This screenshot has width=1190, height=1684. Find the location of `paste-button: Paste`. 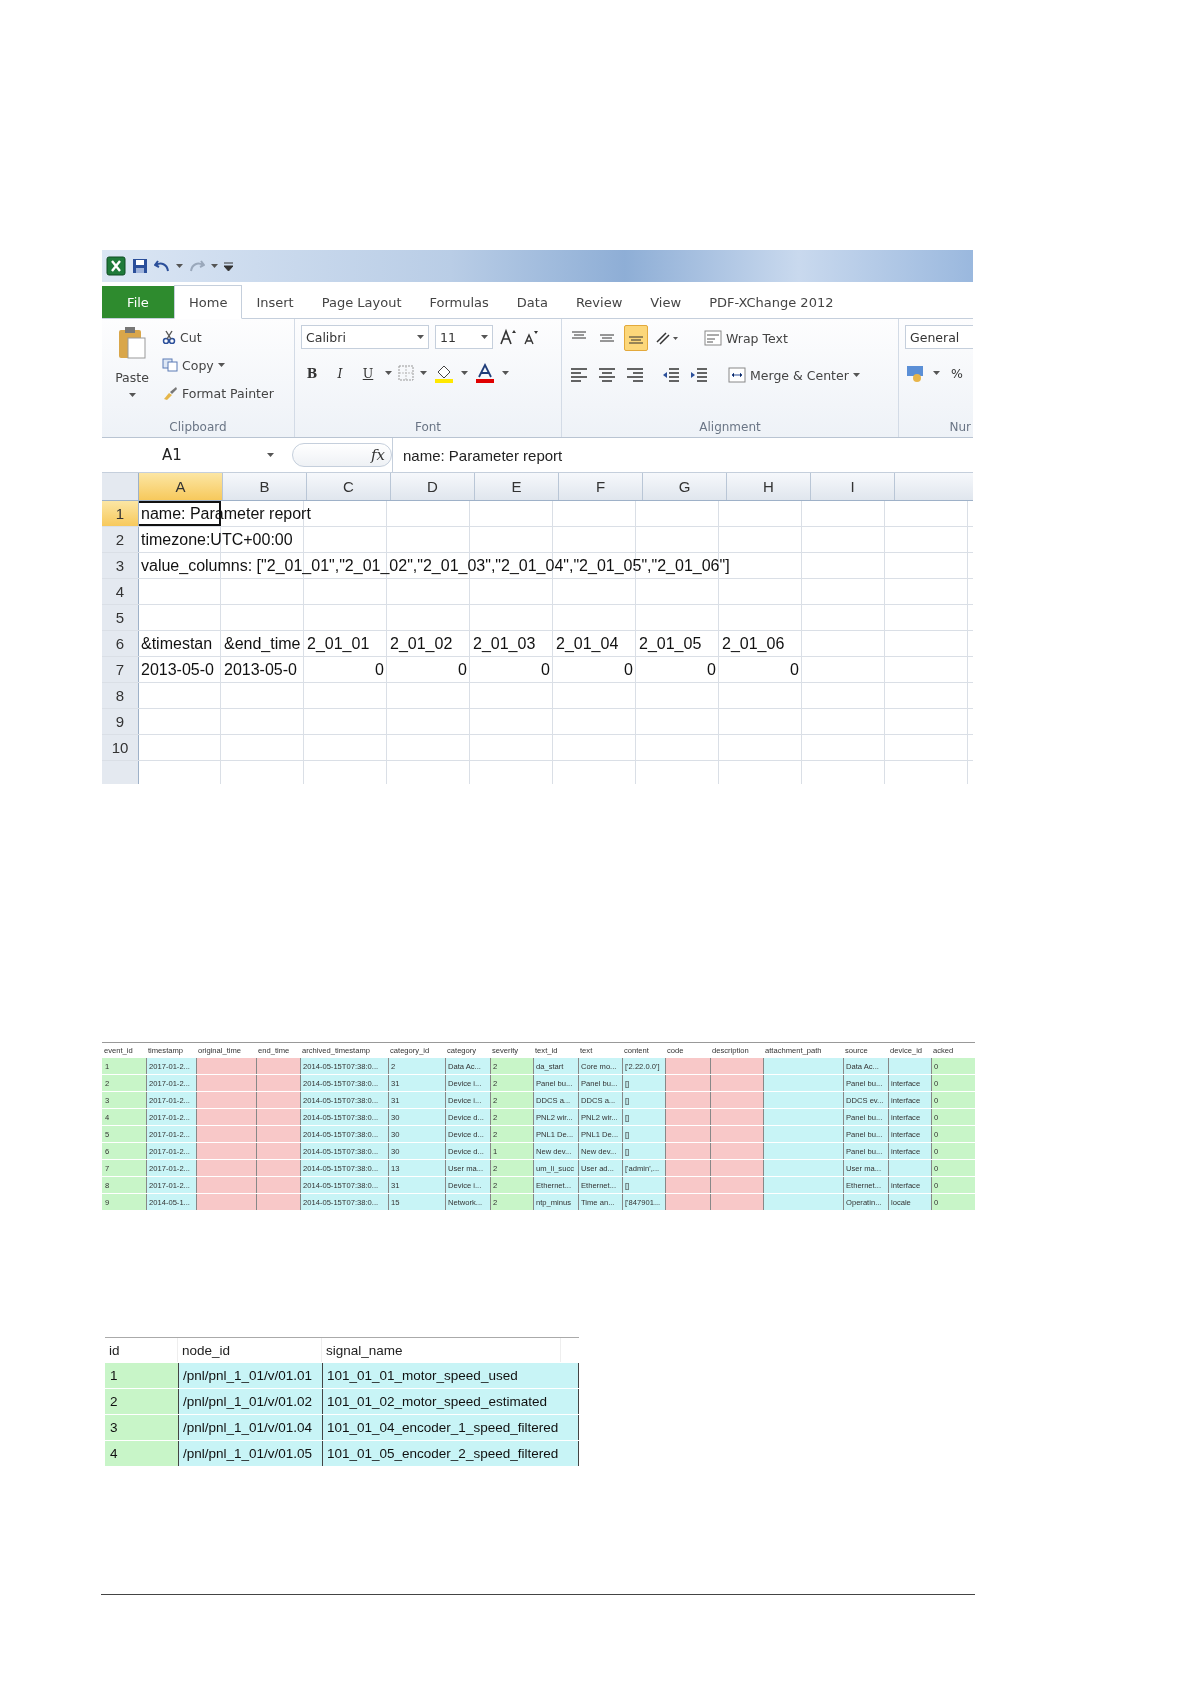

paste-button: Paste is located at coordinates (132, 377).